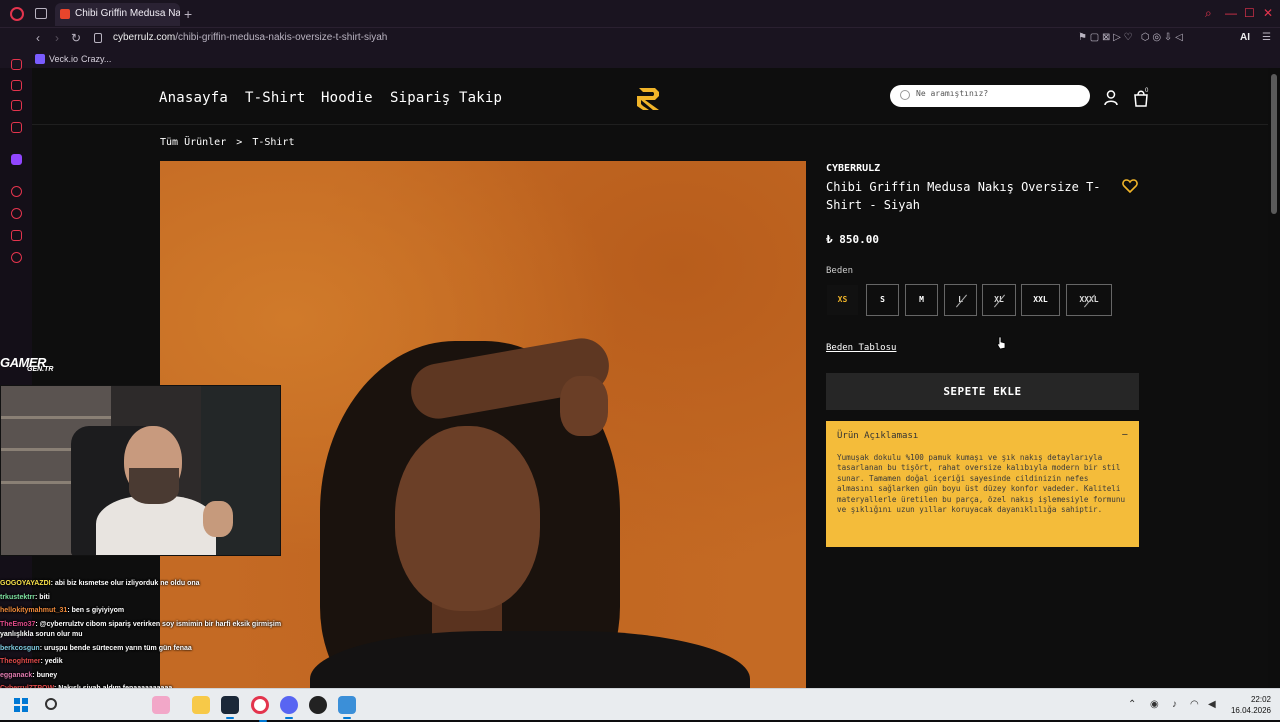 The height and width of the screenshot is (722, 1280). What do you see at coordinates (446, 98) in the screenshot?
I see `nav-order-tracking: Sipariş Takip` at bounding box center [446, 98].